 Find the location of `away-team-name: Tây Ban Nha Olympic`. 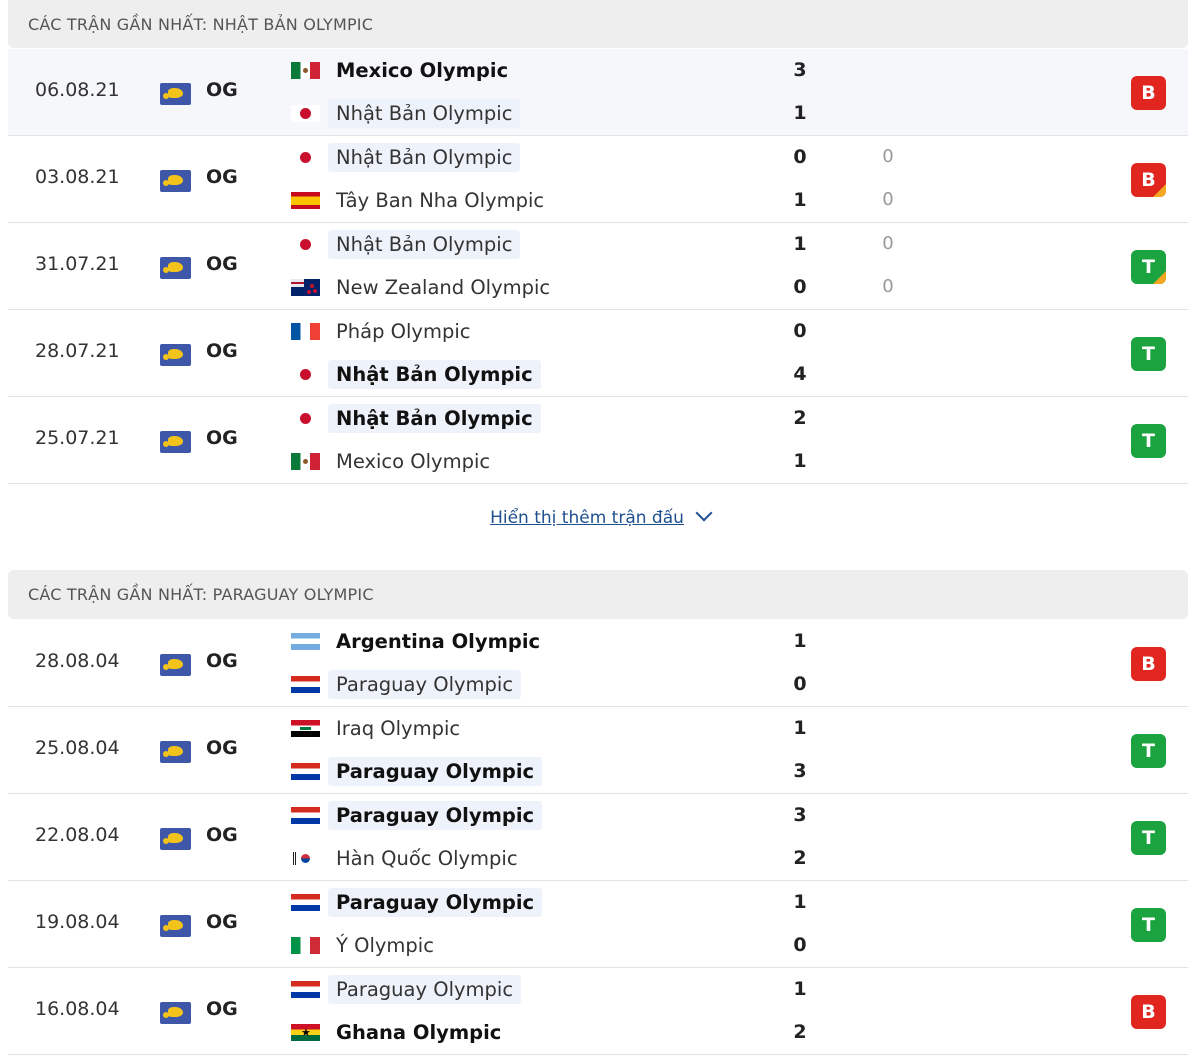

away-team-name: Tây Ban Nha Olympic is located at coordinates (440, 200).